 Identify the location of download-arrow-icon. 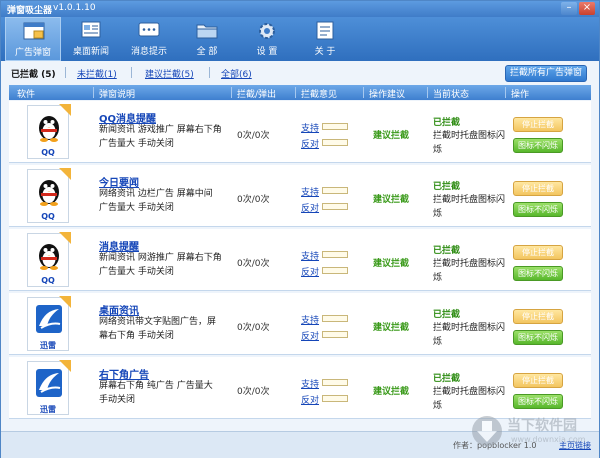
(487, 431).